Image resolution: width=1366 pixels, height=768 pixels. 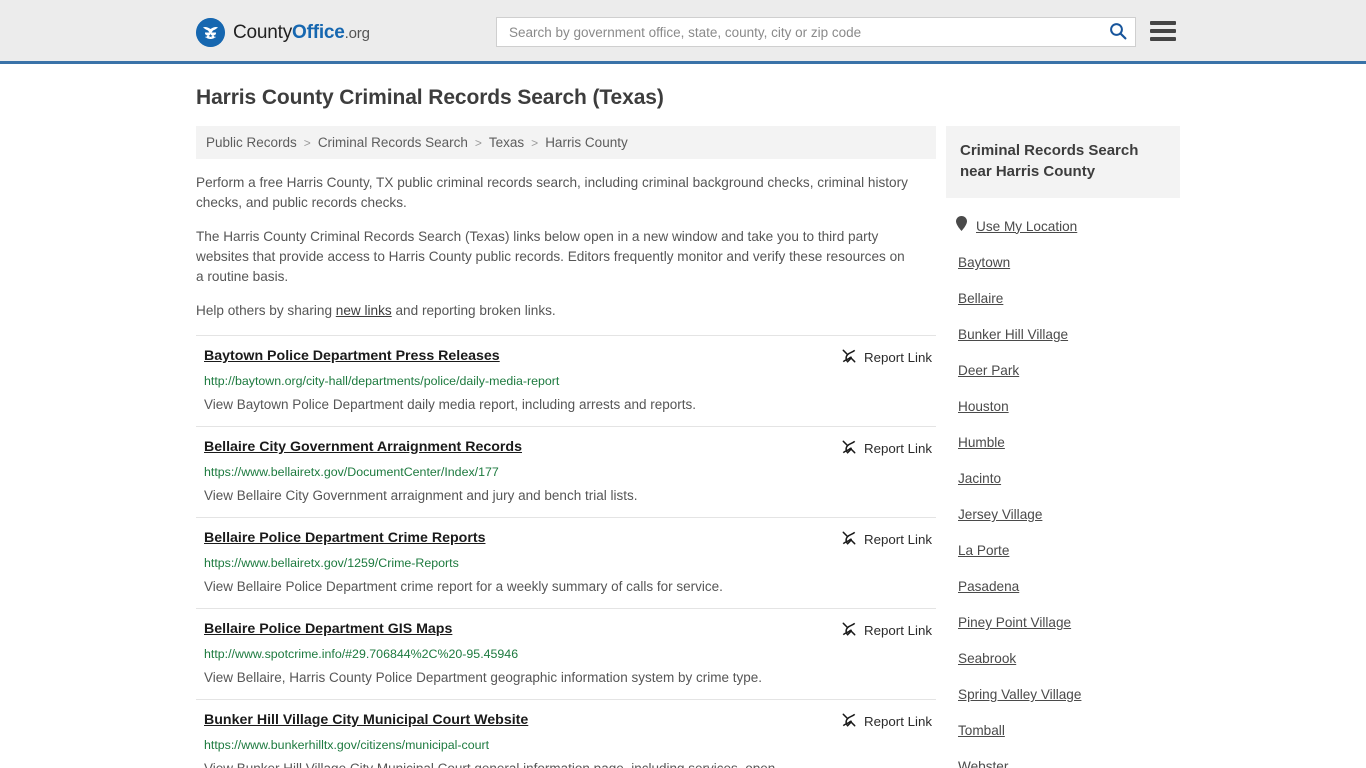 I want to click on result-item: Baytown Police Department Press Releases, so click(x=566, y=380).